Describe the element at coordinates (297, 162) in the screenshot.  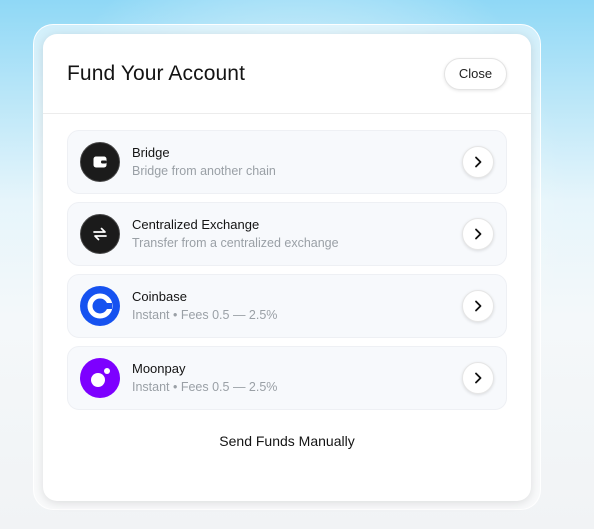
I see `option-text: Bridge Bridge from another chain` at that location.